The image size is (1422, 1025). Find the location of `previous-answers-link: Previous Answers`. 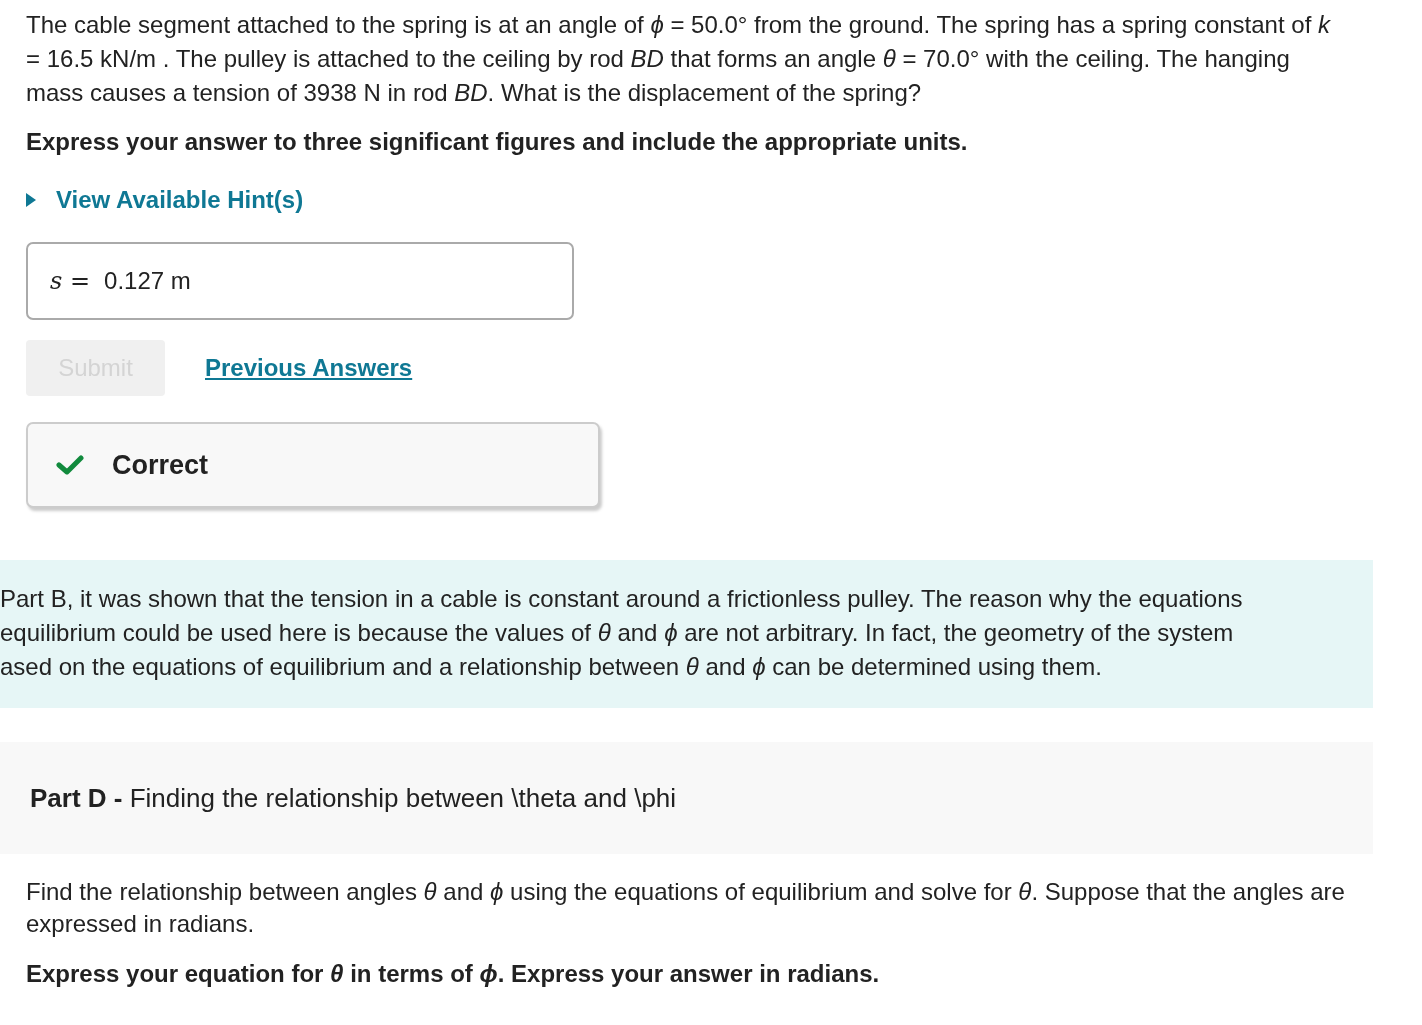

previous-answers-link: Previous Answers is located at coordinates (309, 368).